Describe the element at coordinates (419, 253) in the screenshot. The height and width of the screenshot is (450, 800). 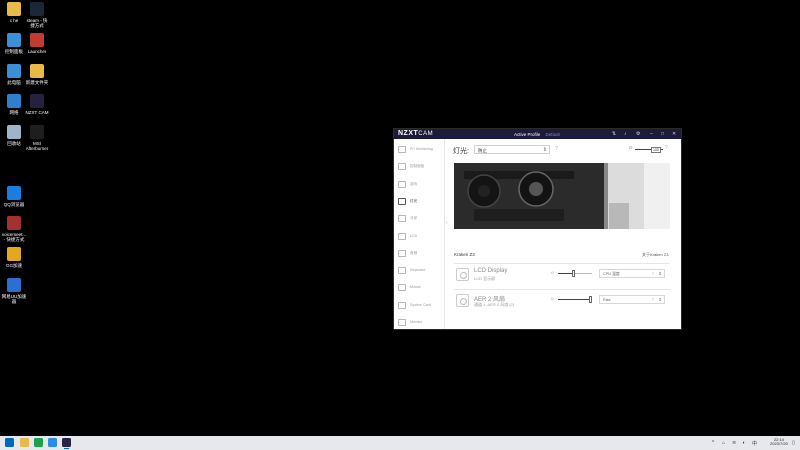
I see `nav-audio: 音频` at that location.